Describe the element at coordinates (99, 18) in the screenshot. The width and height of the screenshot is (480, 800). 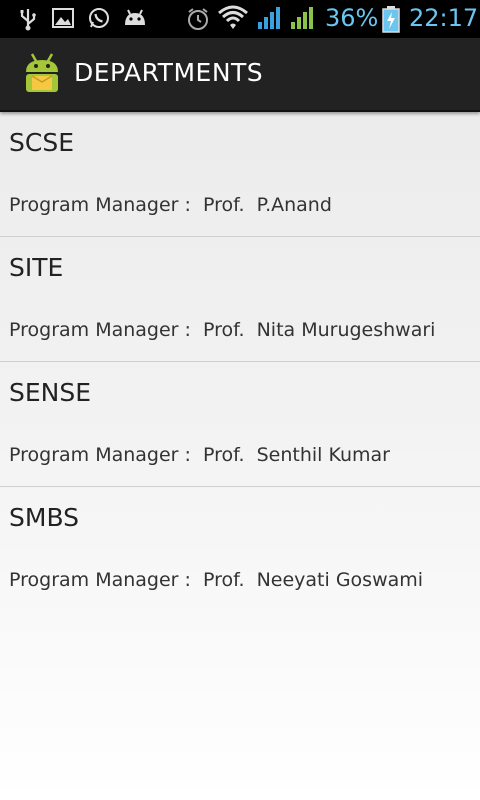
I see `whatsapp-icon` at that location.